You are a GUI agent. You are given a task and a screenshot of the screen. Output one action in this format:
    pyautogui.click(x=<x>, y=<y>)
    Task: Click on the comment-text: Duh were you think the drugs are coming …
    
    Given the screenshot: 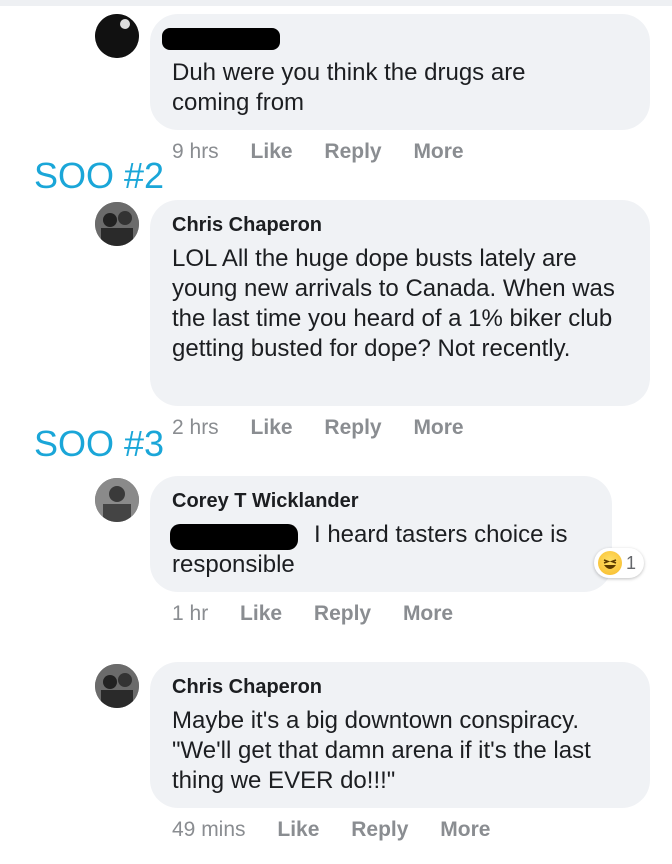 What is the action you would take?
    pyautogui.click(x=349, y=87)
    